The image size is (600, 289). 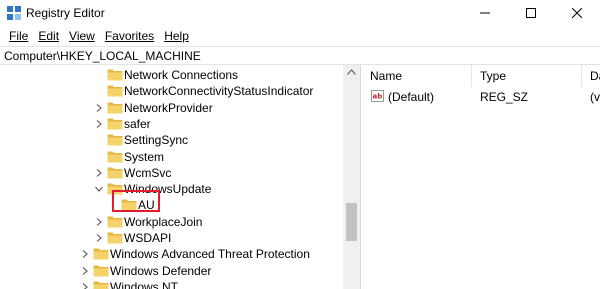 I want to click on menu-favorites-label: Favorites, so click(x=129, y=36).